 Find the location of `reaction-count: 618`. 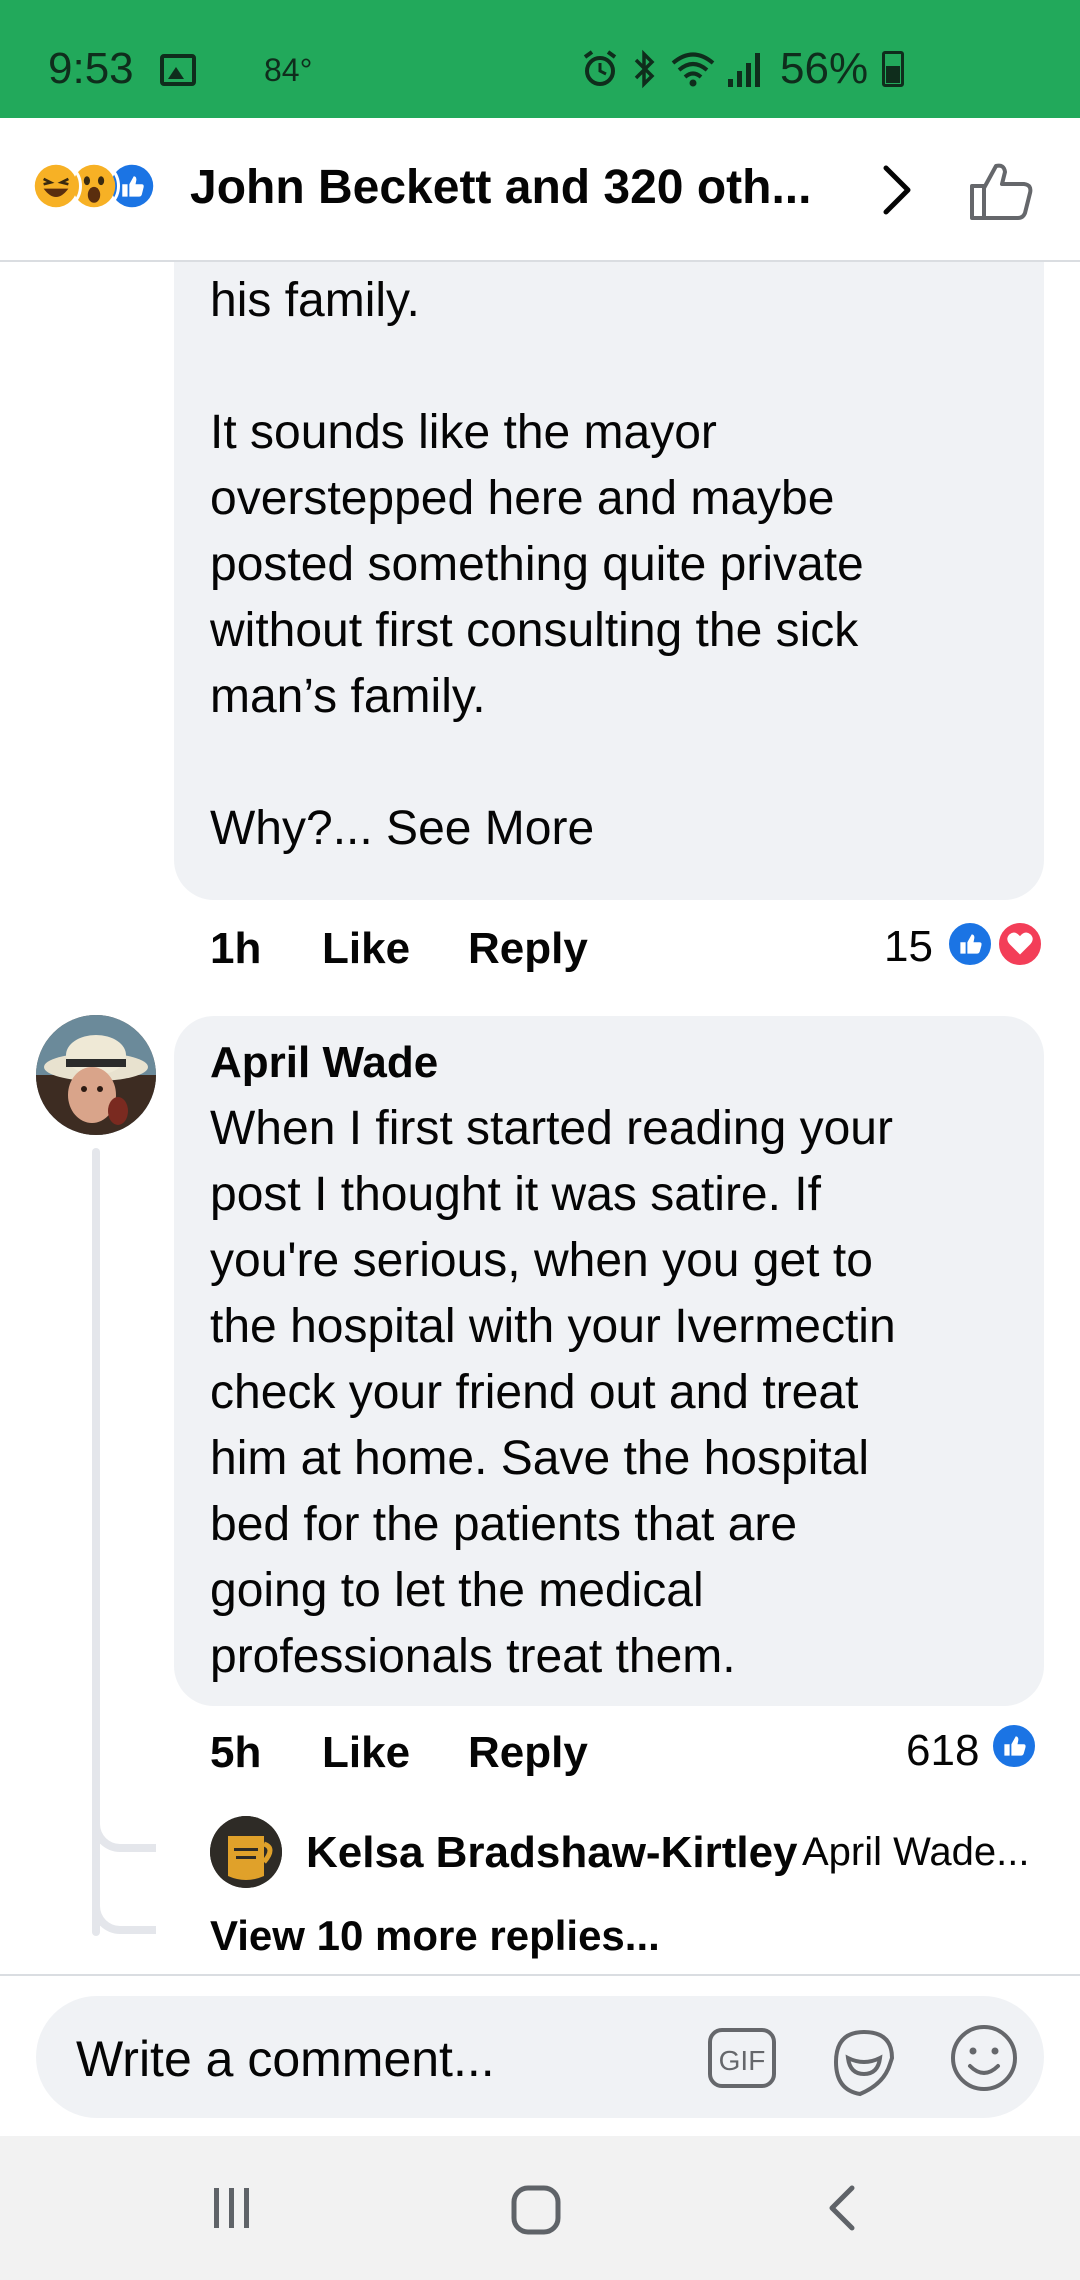

reaction-count: 618 is located at coordinates (942, 1751).